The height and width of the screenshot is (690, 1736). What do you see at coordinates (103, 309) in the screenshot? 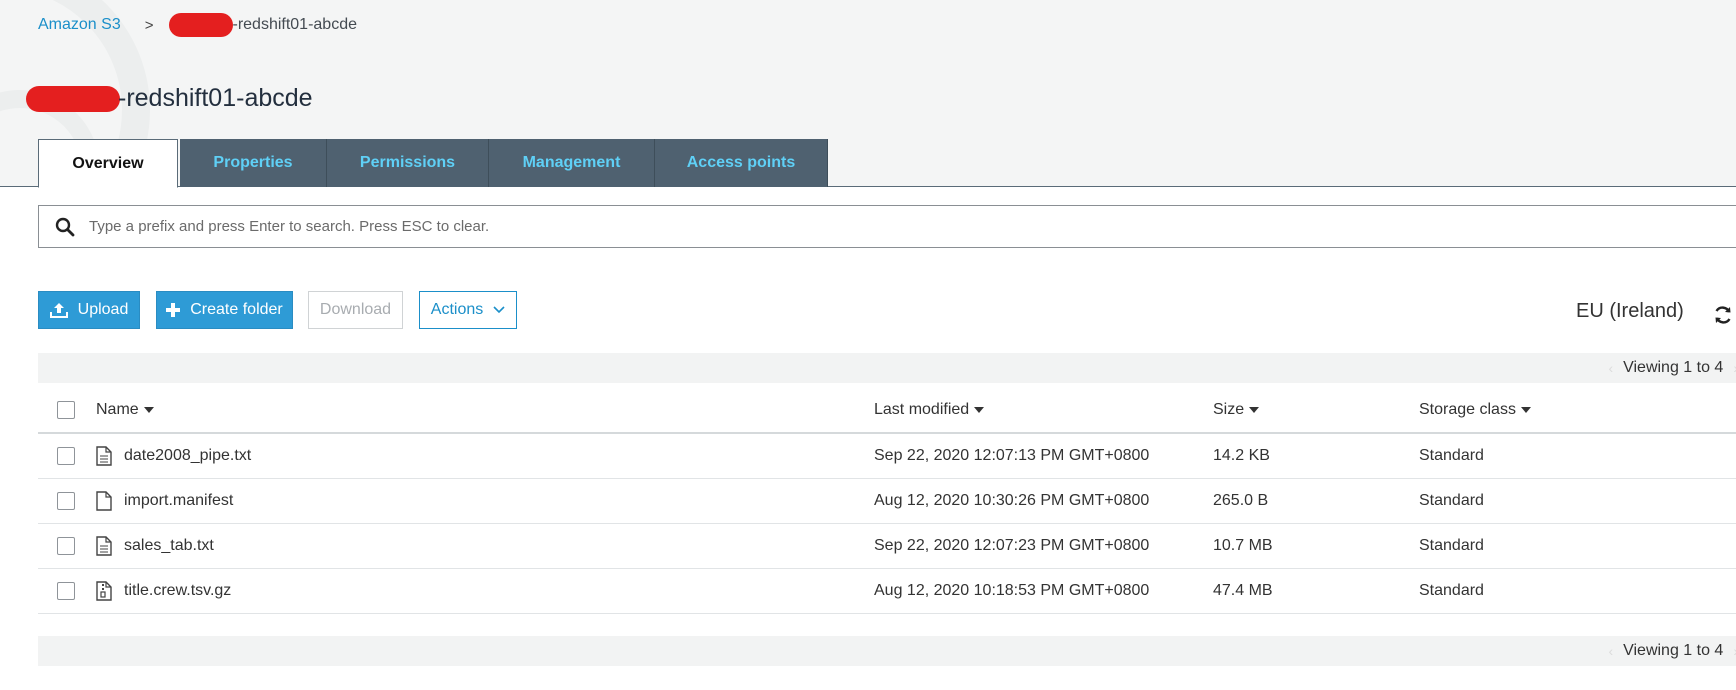
I see `upload-button-label: Upload` at bounding box center [103, 309].